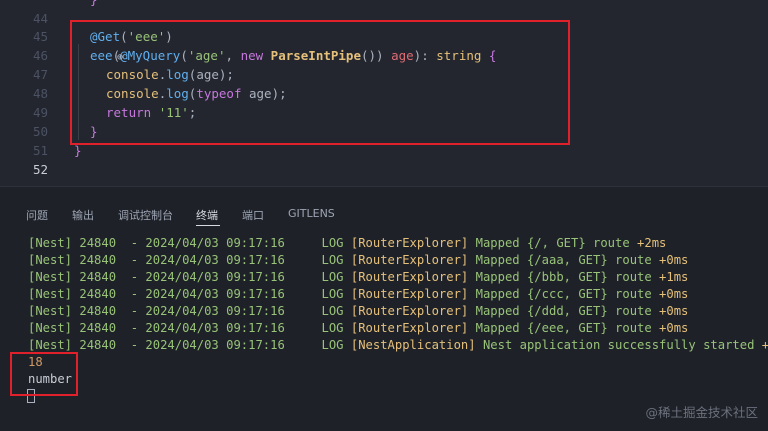 Image resolution: width=768 pixels, height=431 pixels. I want to click on panel-tabs: 问题 输出 调试控制台 终端 端口 GITLENS, so click(384, 207).